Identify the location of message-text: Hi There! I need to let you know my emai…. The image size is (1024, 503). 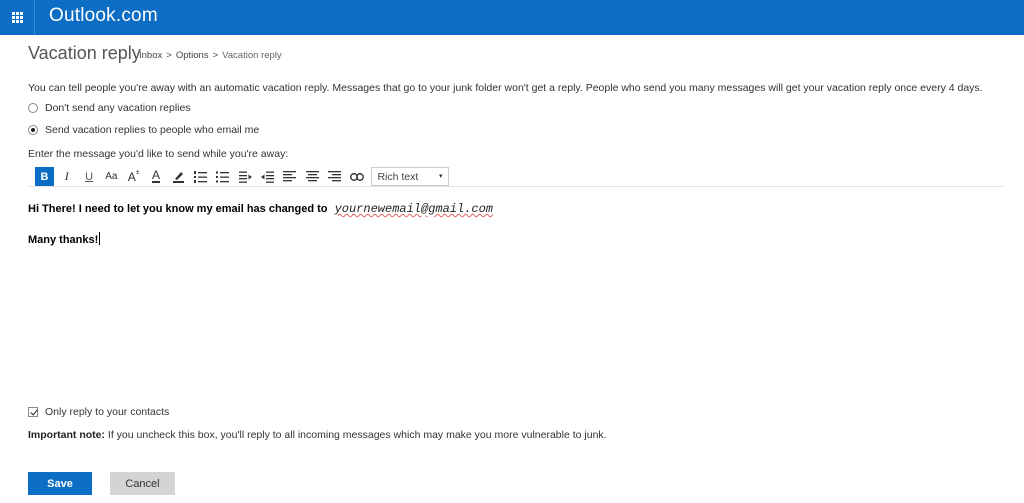
(178, 209).